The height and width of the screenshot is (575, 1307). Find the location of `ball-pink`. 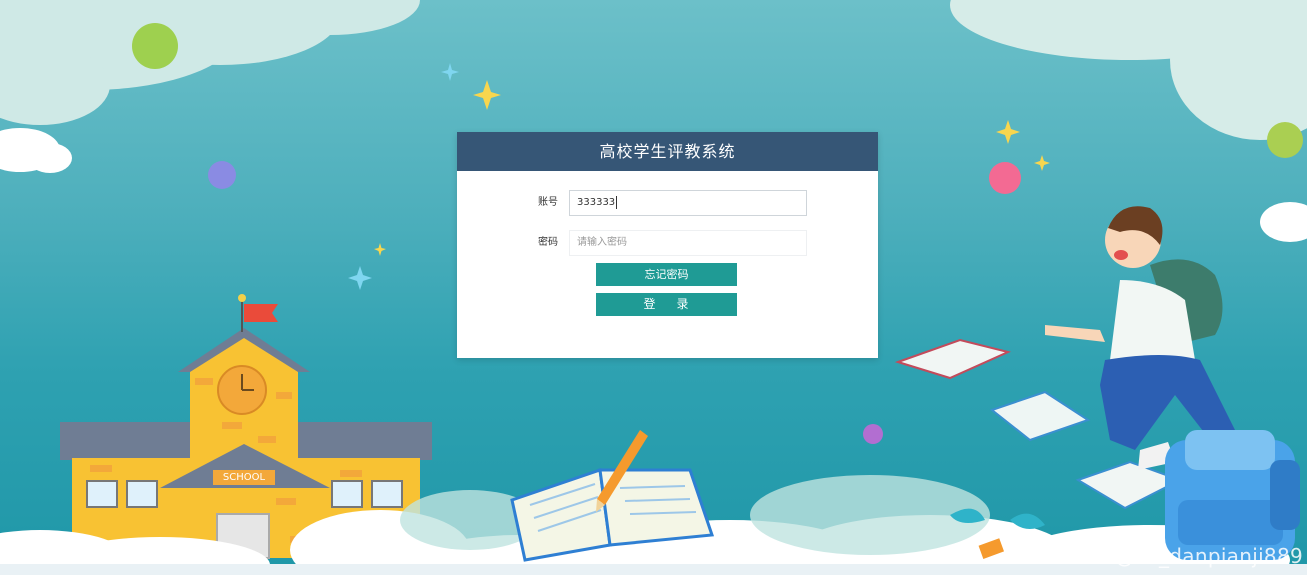

ball-pink is located at coordinates (1005, 178).